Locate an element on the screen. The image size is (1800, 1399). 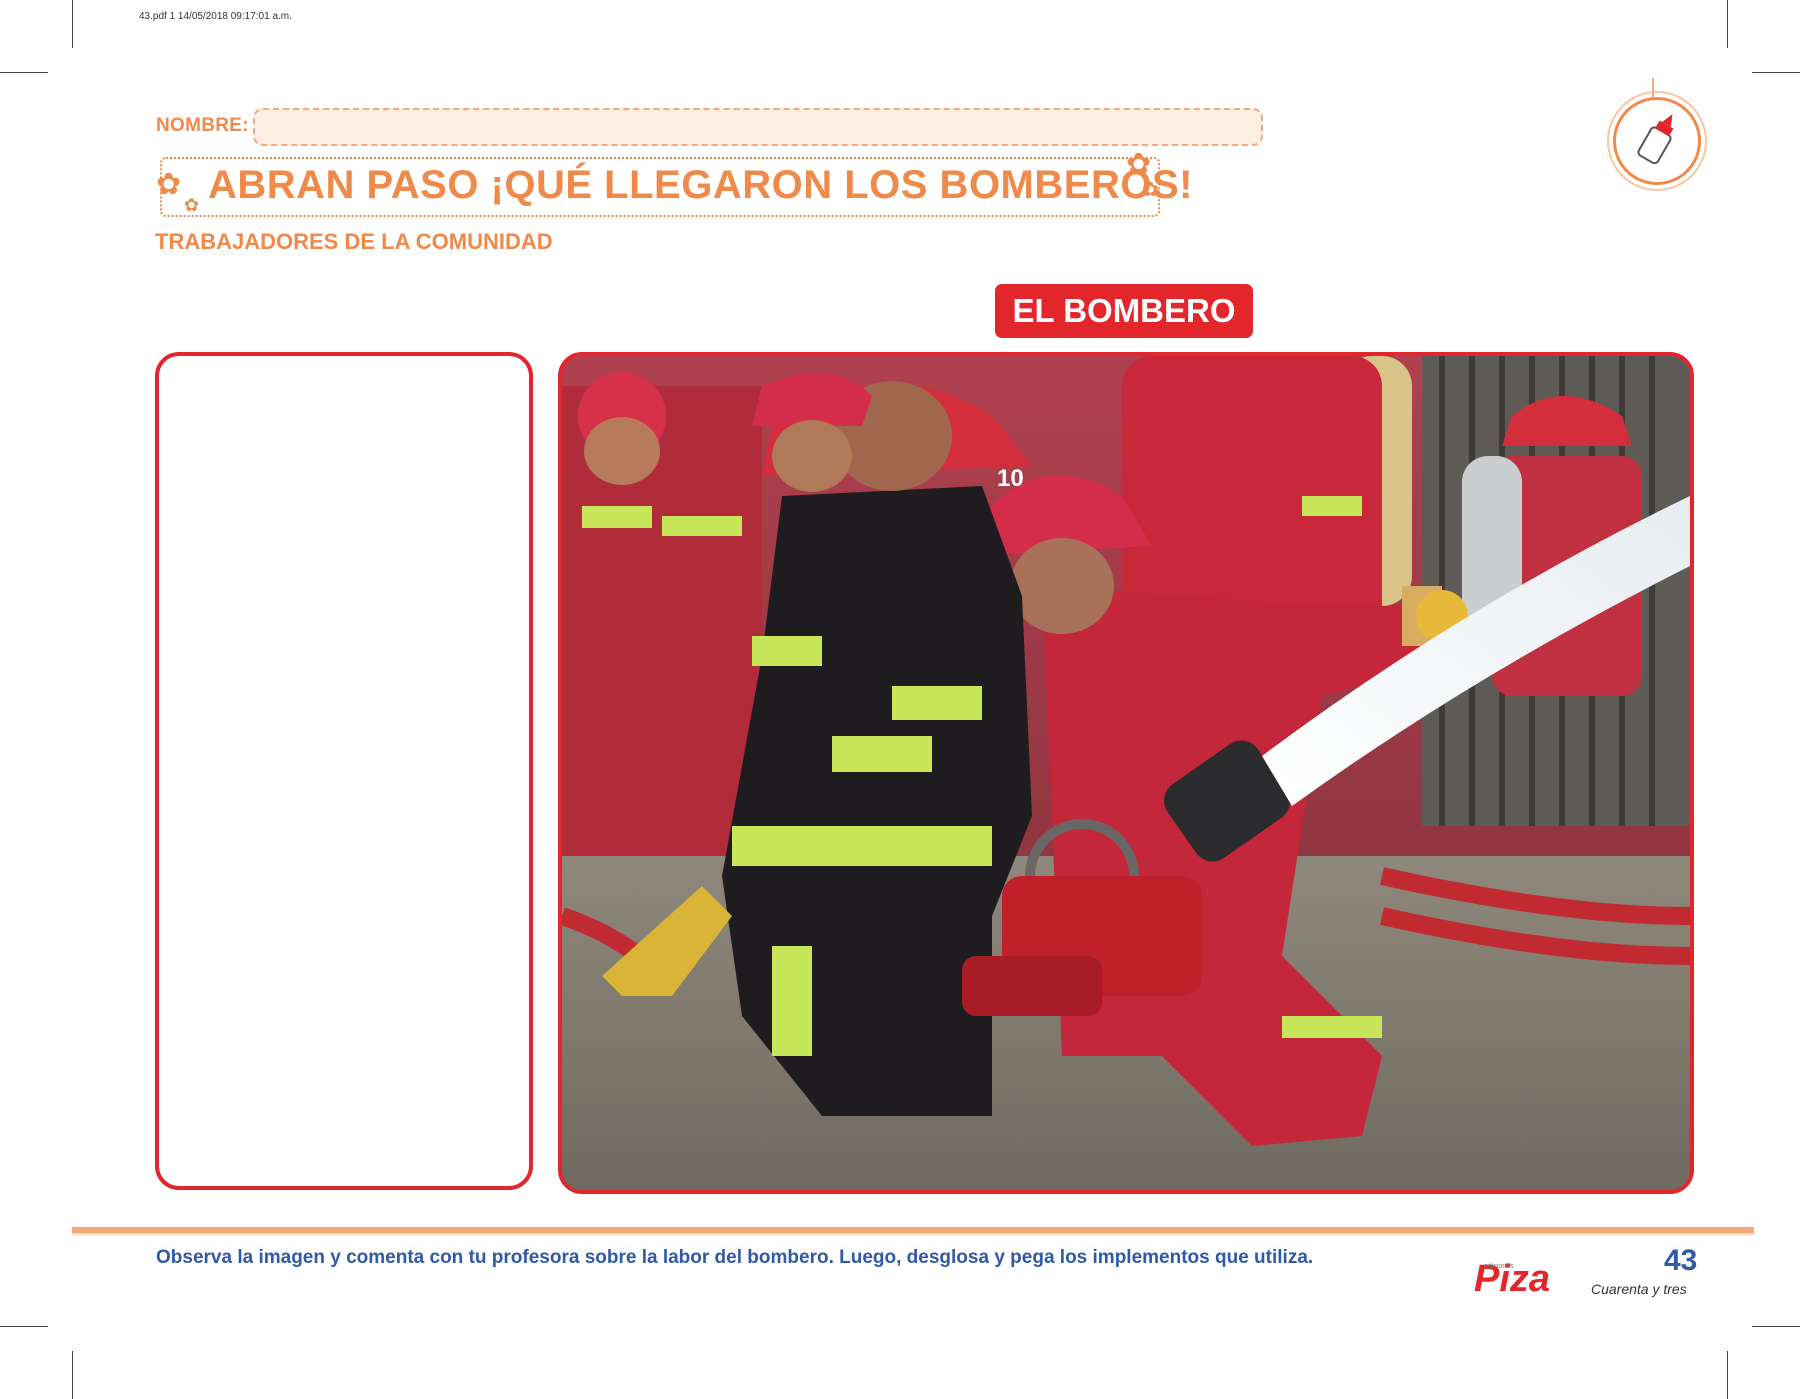
publisher-tagline: ediciones is located at coordinates (1499, 1266).